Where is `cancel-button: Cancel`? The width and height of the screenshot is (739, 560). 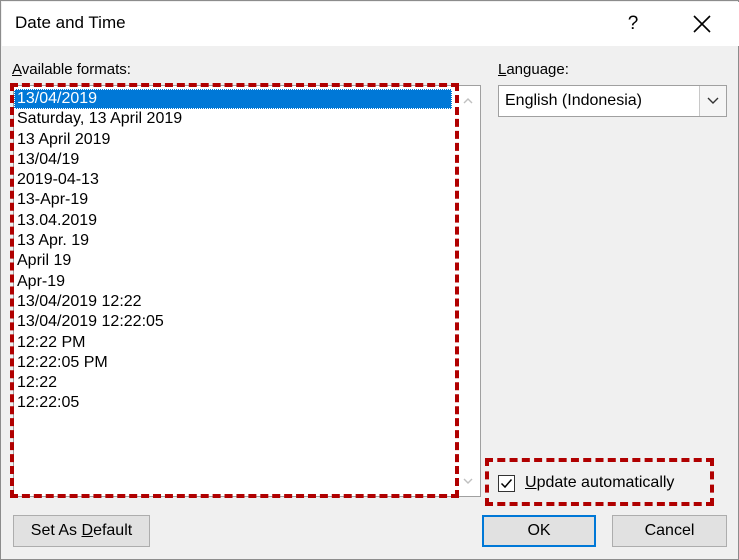
cancel-button: Cancel is located at coordinates (669, 531).